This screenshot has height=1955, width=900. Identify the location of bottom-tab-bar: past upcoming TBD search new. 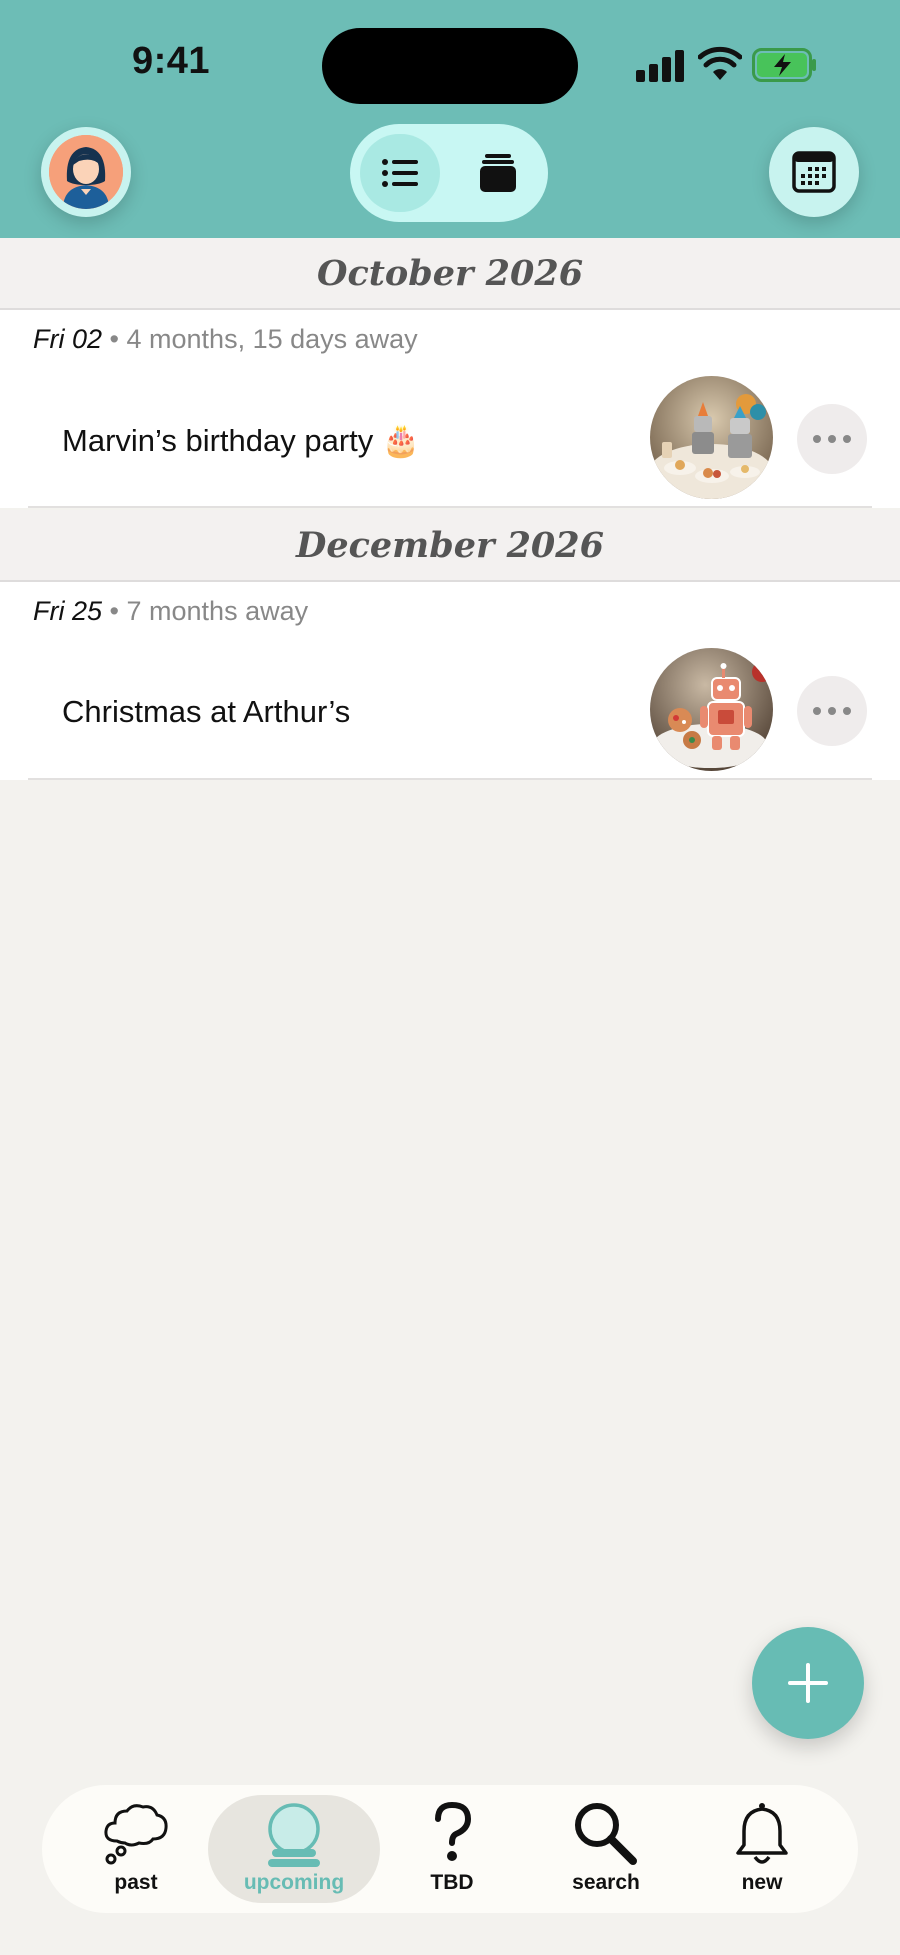
(450, 1849).